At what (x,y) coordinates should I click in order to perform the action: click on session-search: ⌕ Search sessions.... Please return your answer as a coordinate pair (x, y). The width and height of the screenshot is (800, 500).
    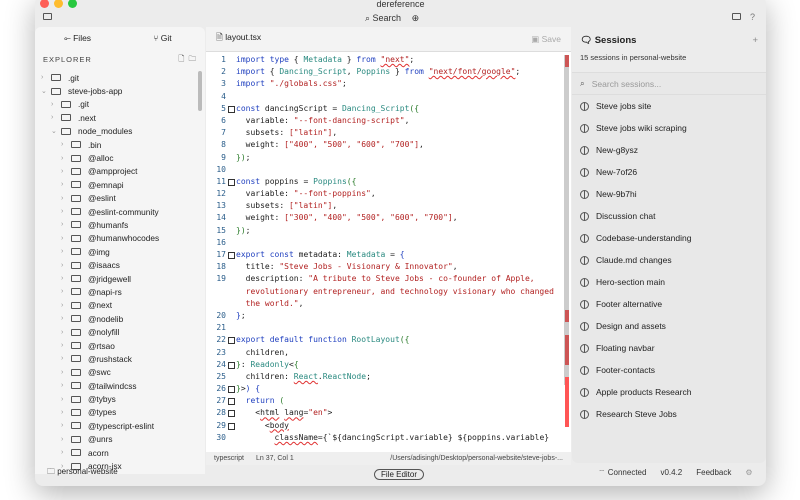
    Looking at the image, I should click on (669, 84).